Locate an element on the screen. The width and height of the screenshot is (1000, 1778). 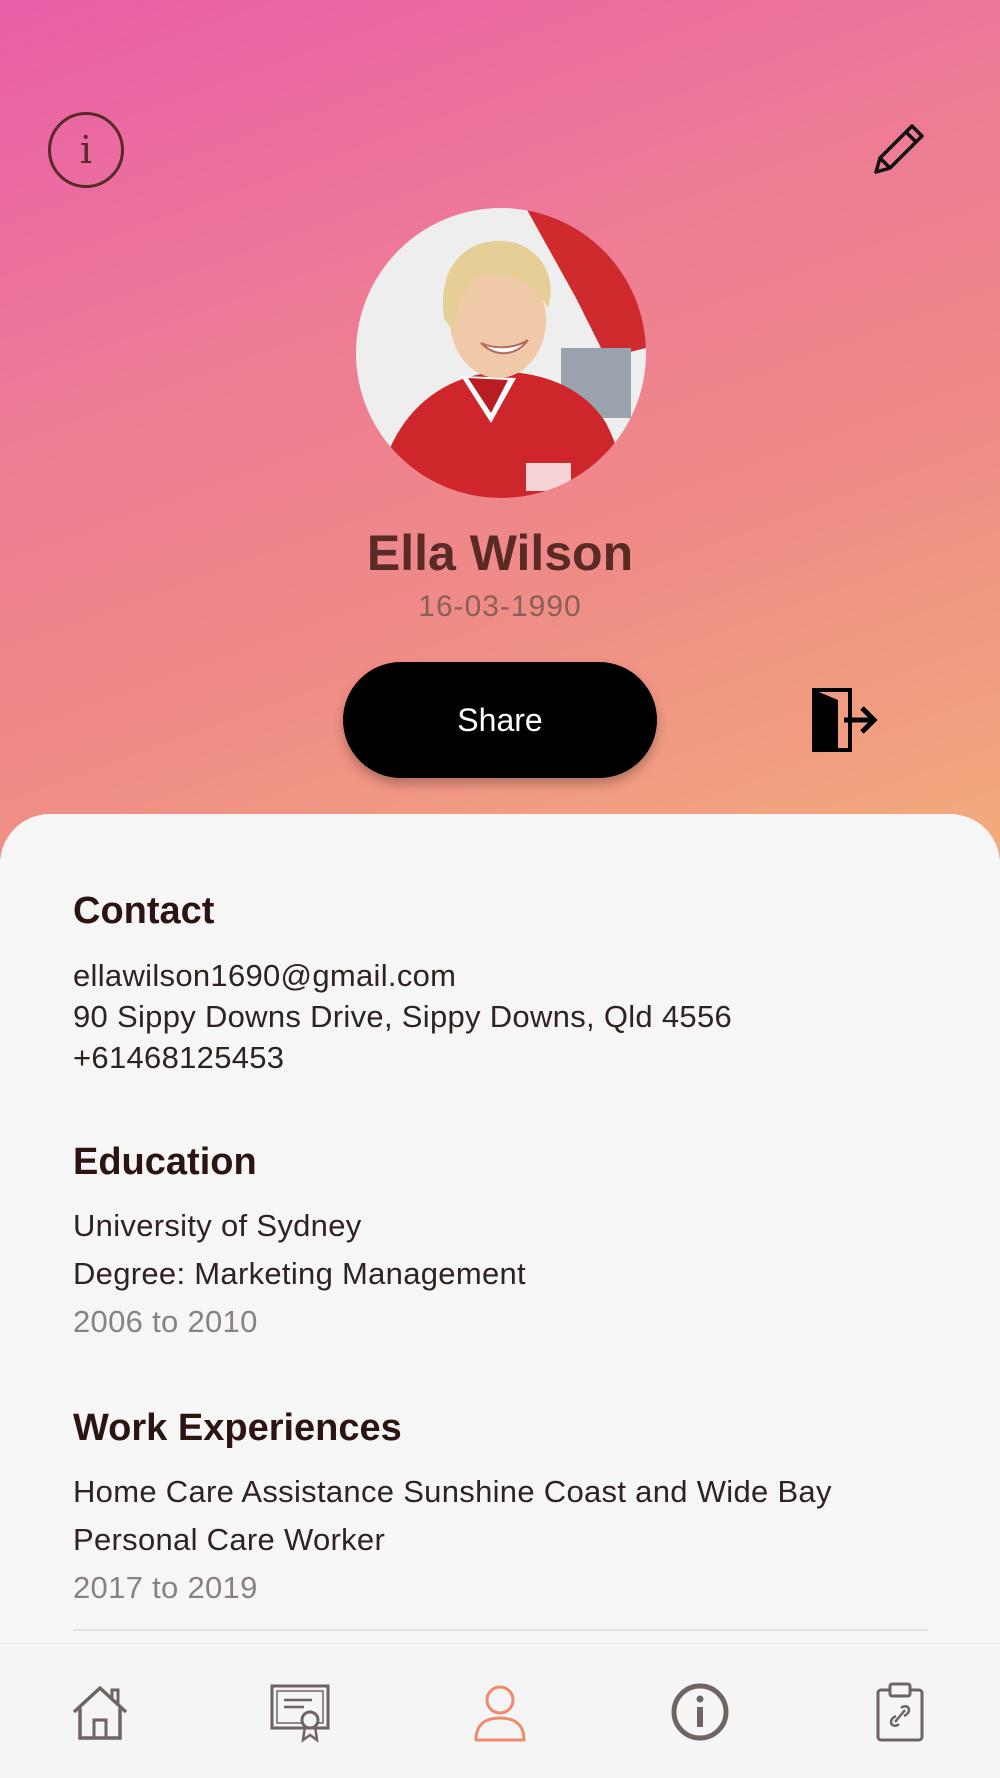
education-school: University of Sydney is located at coordinates (217, 1225).